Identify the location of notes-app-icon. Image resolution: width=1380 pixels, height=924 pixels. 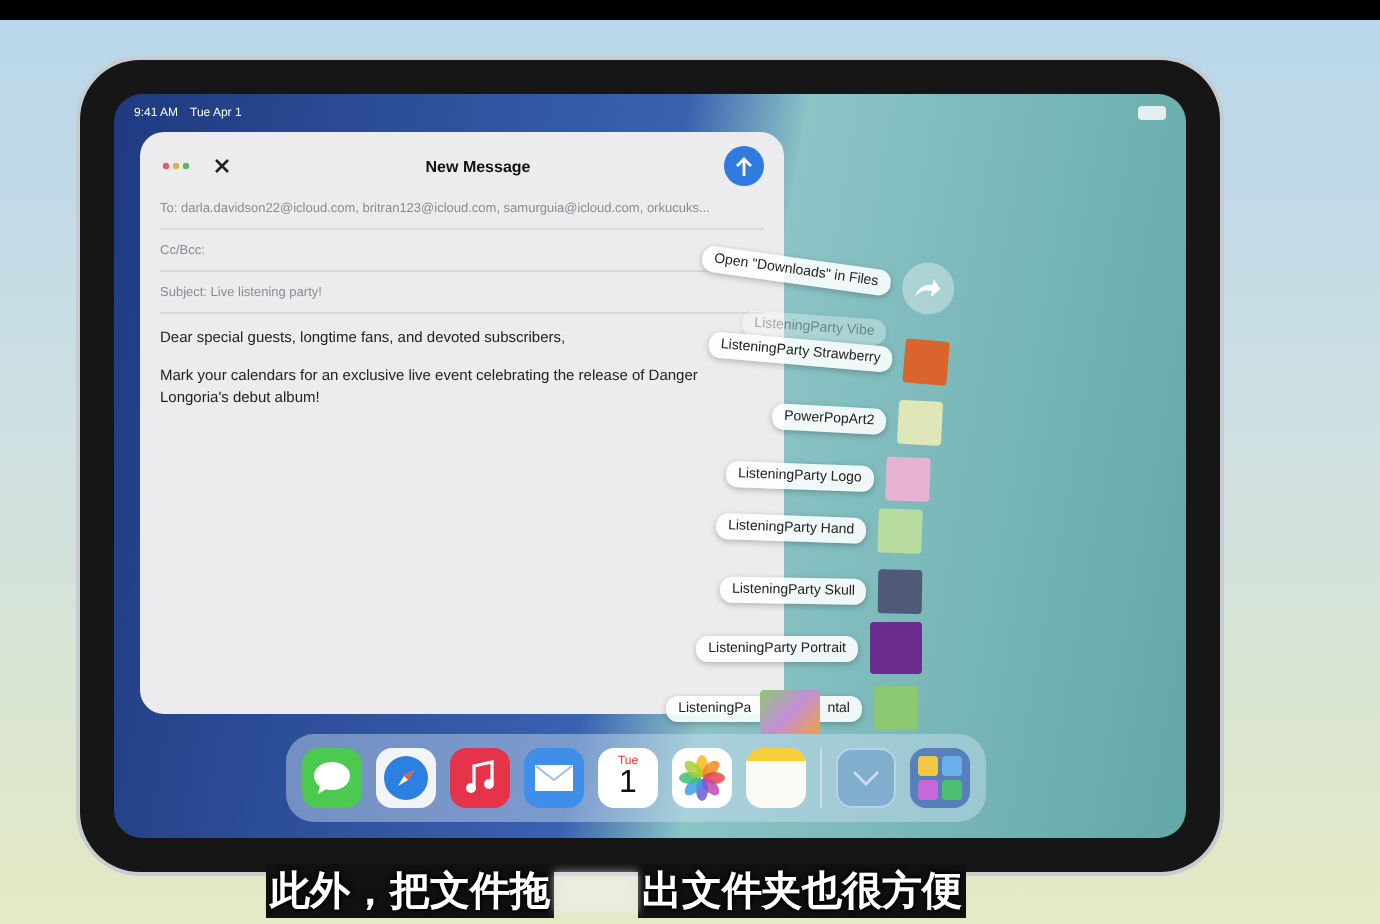
(776, 778).